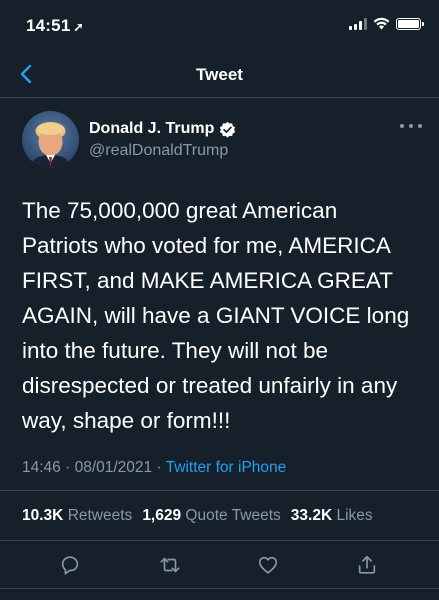  I want to click on retweet-icon, so click(170, 565).